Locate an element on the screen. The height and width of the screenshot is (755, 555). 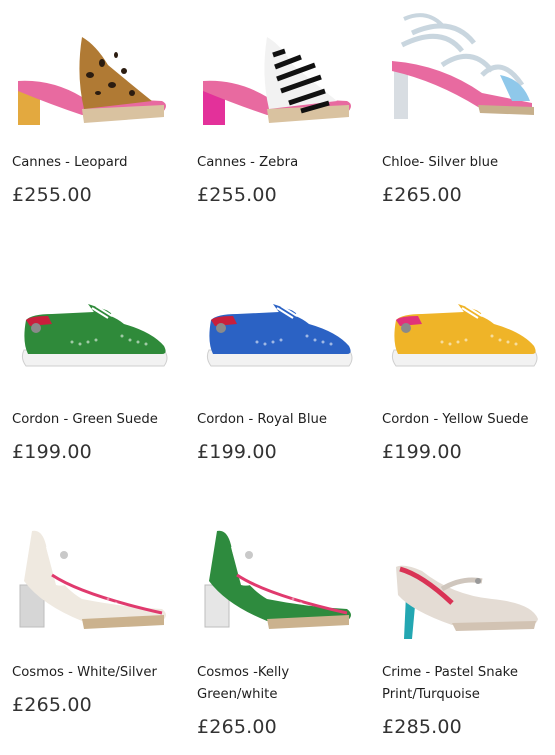
product-name: Crime - Pastel Snake Print/Turquoise is located at coordinates (462, 684).